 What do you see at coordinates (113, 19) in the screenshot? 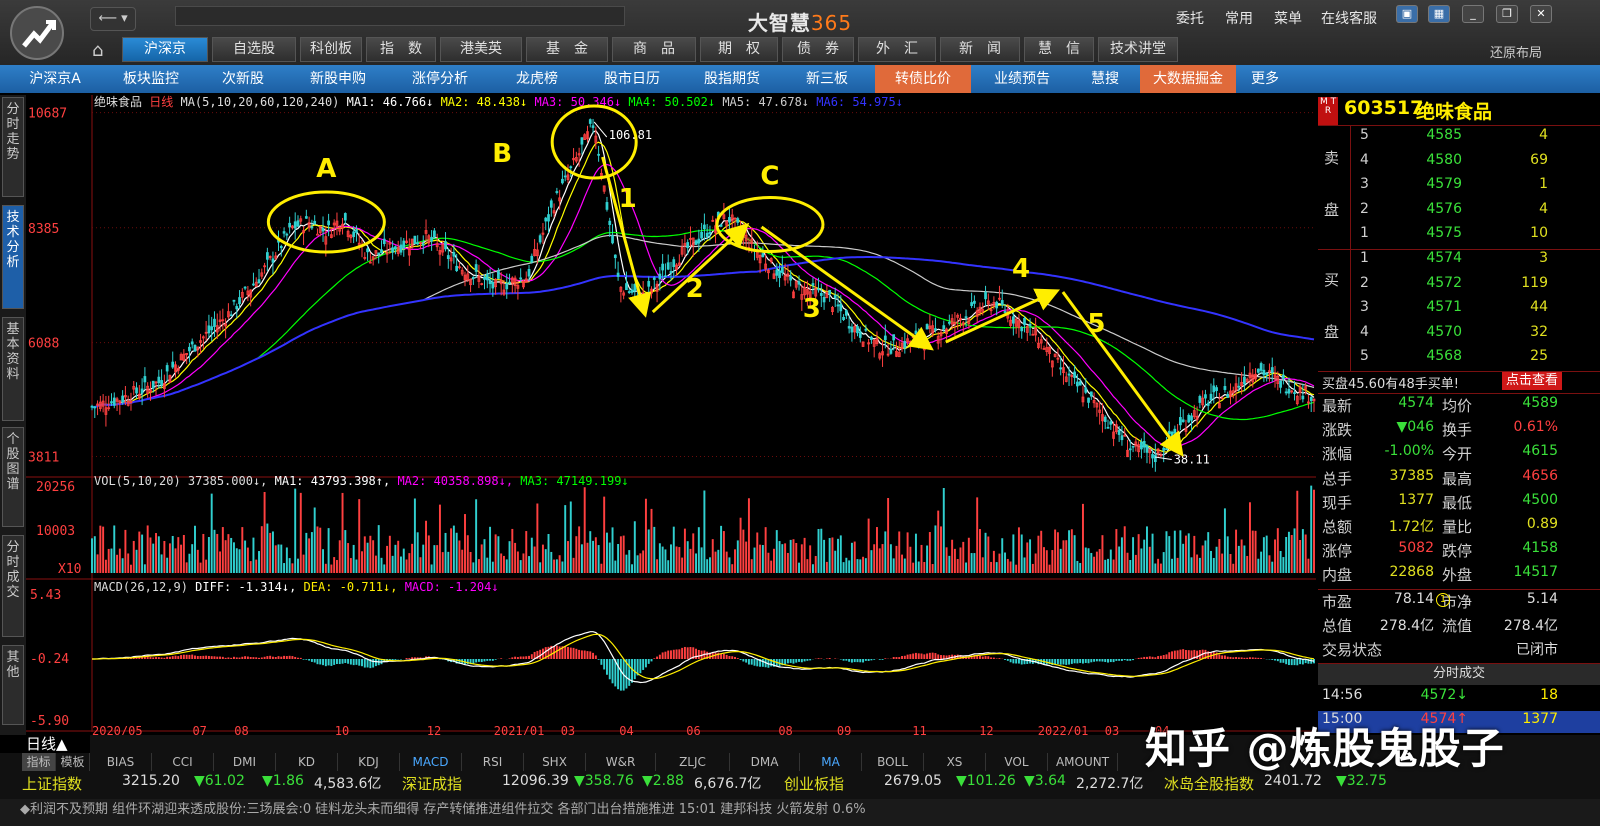
I see `back-button: ⟵ ▾` at bounding box center [113, 19].